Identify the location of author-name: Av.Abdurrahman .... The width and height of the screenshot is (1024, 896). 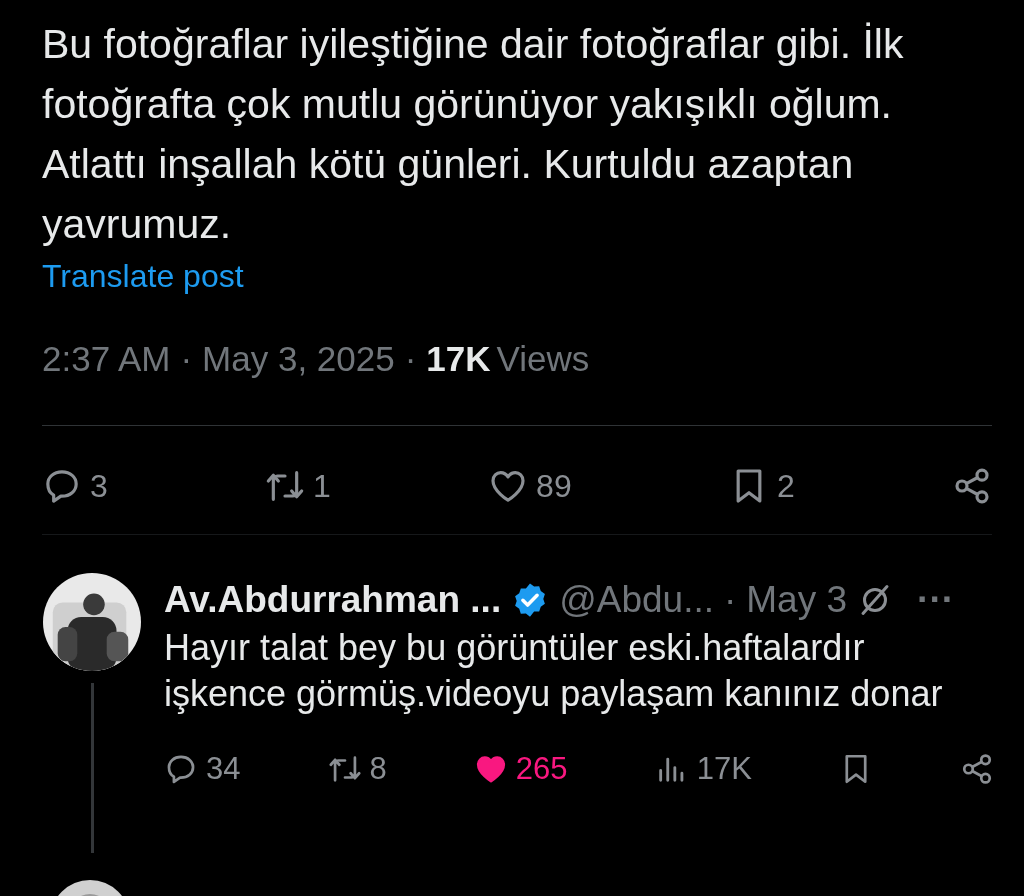
(333, 600).